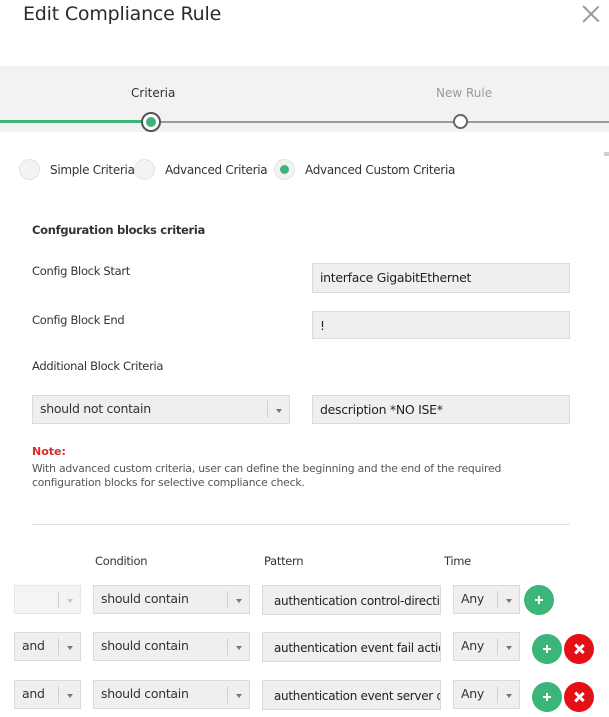 The width and height of the screenshot is (609, 717). I want to click on step-criteria-label: Criteria, so click(153, 93).